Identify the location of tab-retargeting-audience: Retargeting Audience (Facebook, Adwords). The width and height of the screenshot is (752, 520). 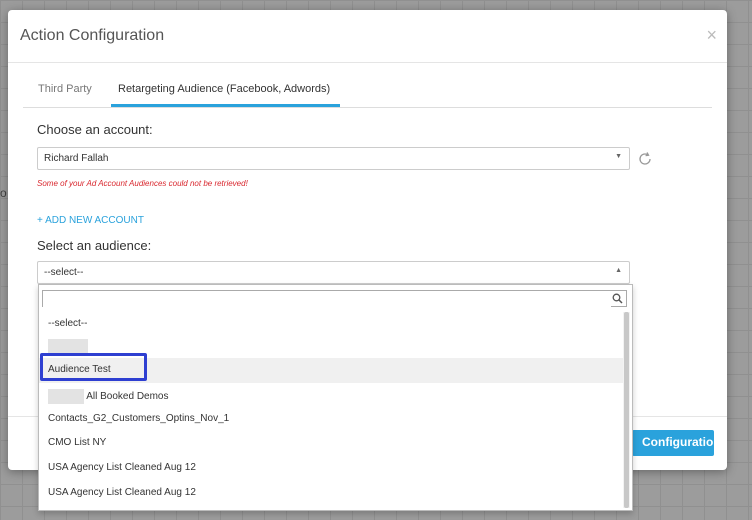
(224, 89).